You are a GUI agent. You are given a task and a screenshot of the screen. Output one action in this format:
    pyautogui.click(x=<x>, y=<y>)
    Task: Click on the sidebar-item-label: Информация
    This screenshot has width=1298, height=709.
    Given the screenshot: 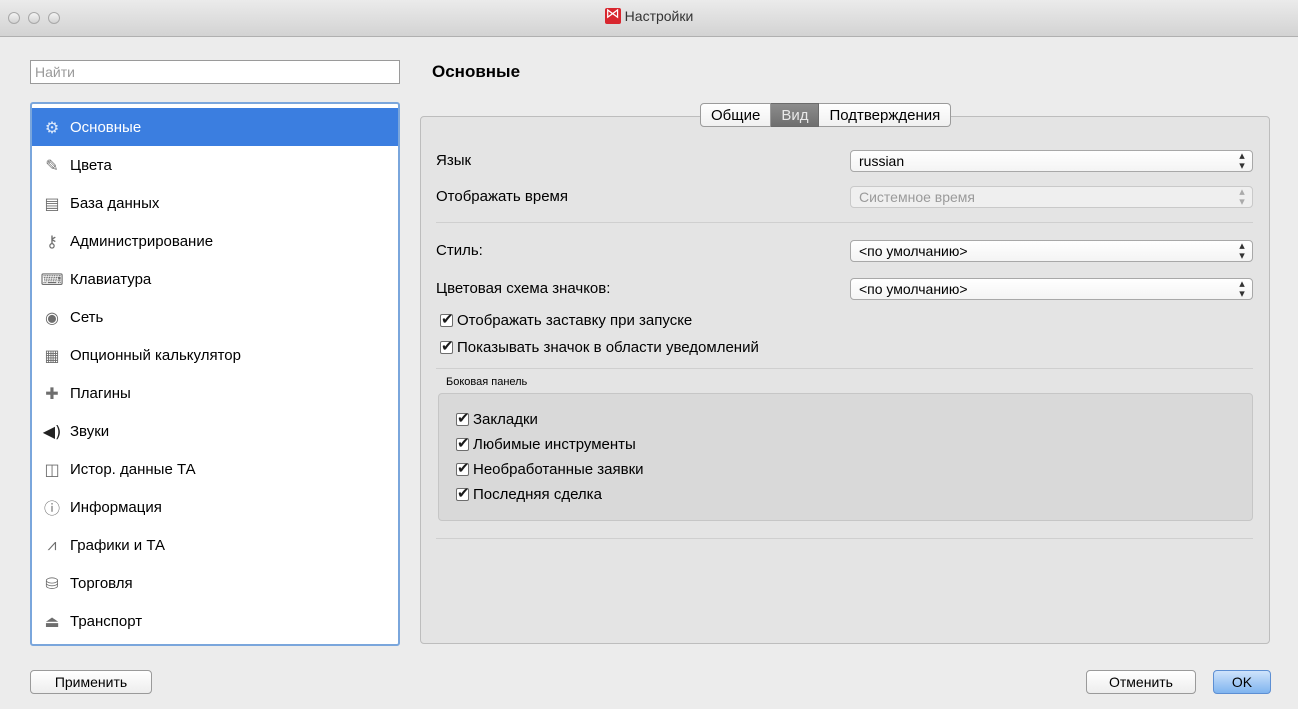 What is the action you would take?
    pyautogui.click(x=116, y=507)
    